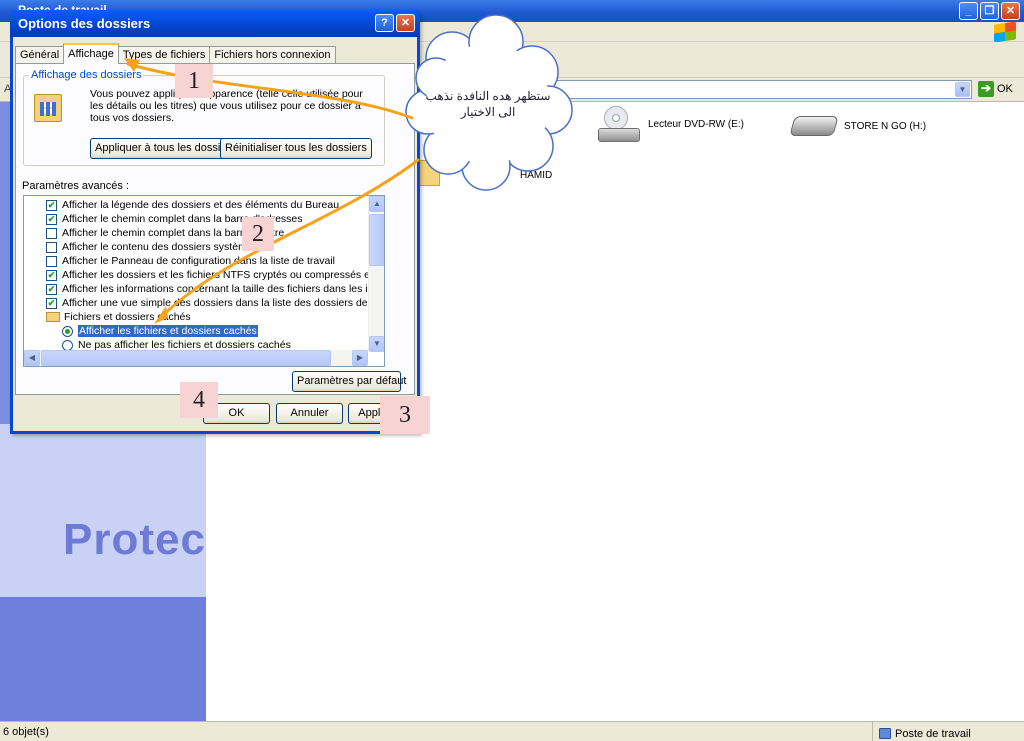 The height and width of the screenshot is (741, 1024). What do you see at coordinates (933, 733) in the screenshot?
I see `status-location-label: Poste de travail` at bounding box center [933, 733].